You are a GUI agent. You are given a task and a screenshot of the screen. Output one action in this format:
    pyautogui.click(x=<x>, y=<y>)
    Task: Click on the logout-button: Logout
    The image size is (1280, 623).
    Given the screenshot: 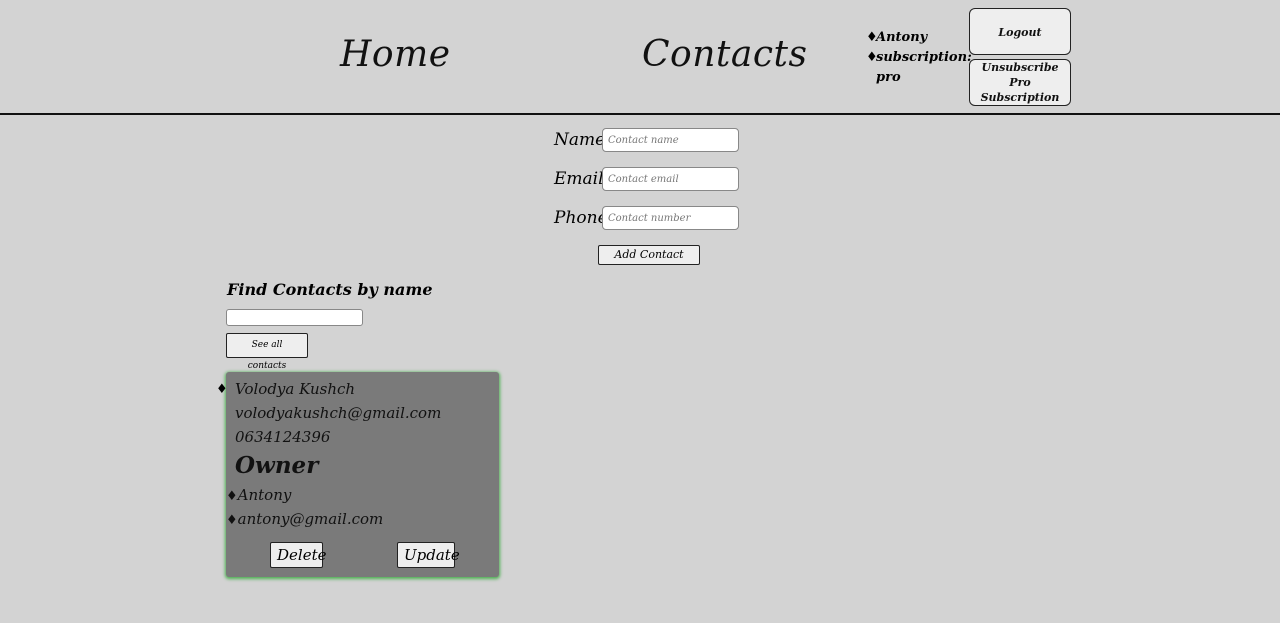 What is the action you would take?
    pyautogui.click(x=1020, y=31)
    